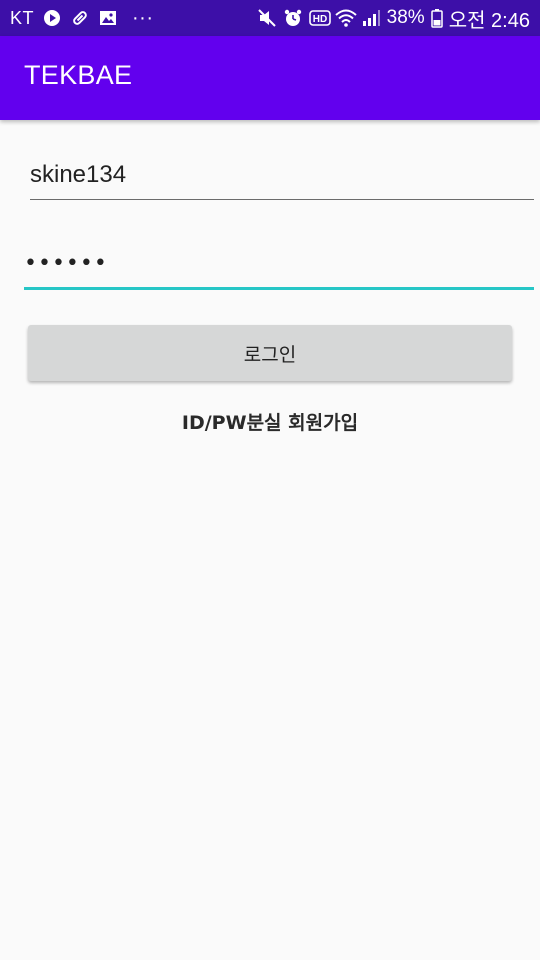 This screenshot has width=540, height=960. I want to click on status-right: HD 38% 오전 2:46, so click(393, 18).